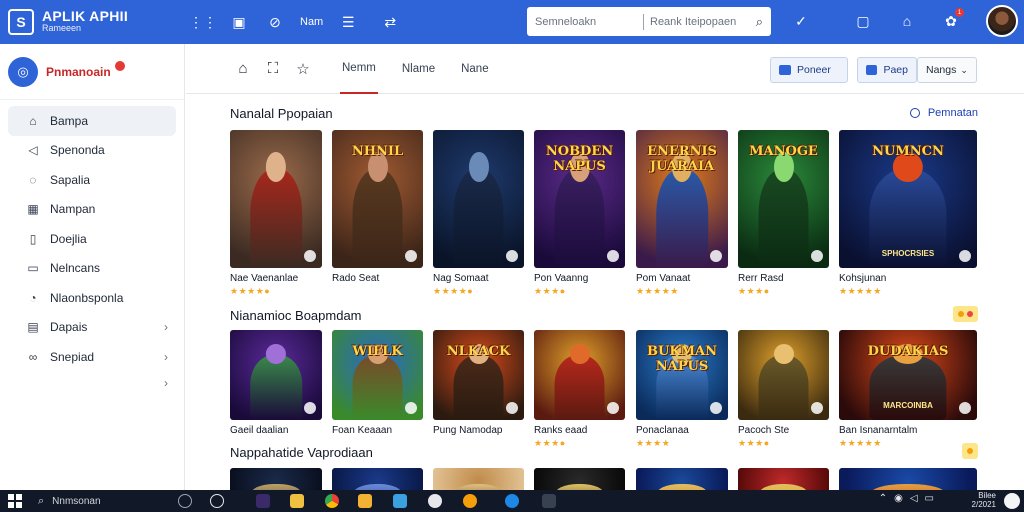 Image resolution: width=1024 pixels, height=512 pixels. Describe the element at coordinates (947, 70) in the screenshot. I see `sort-select: Nangs ⌄` at that location.